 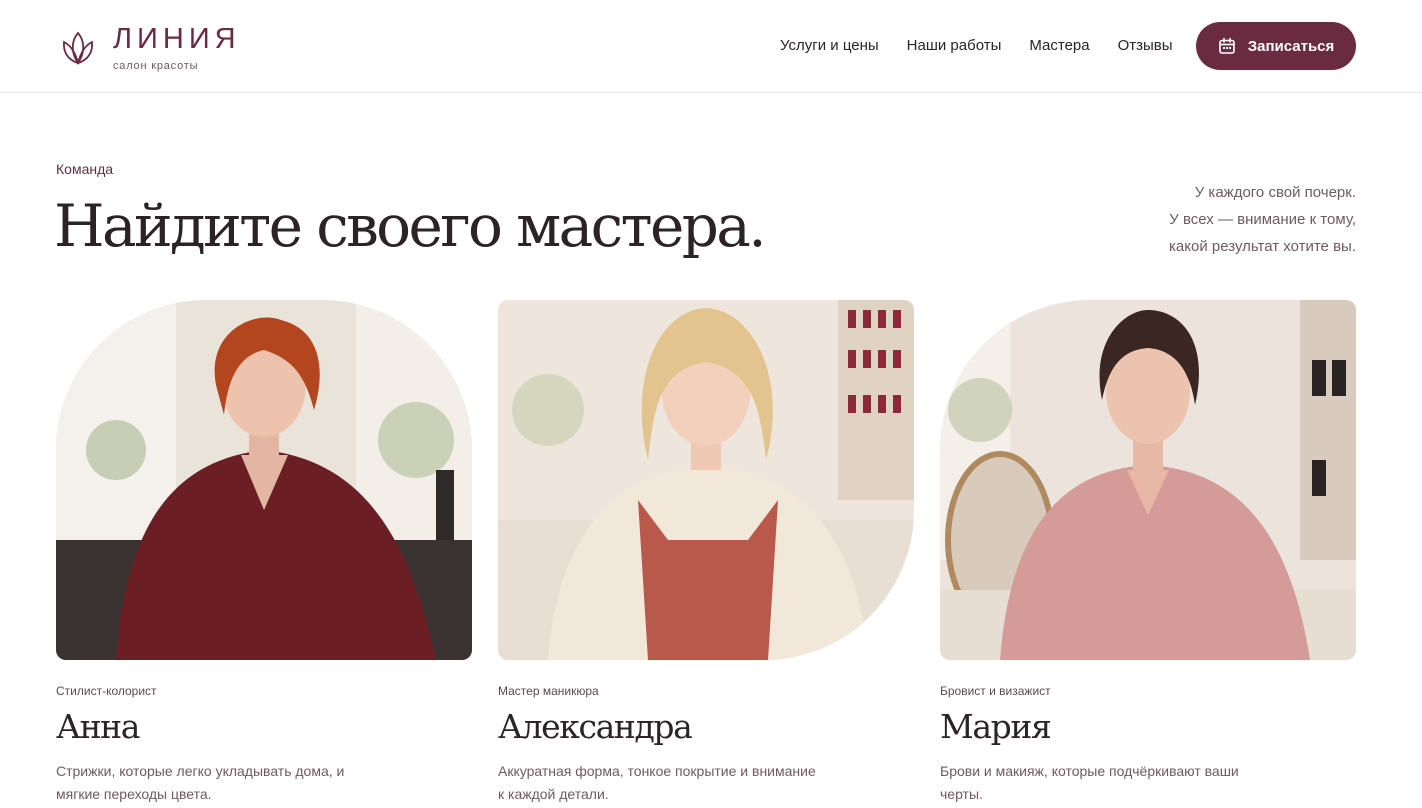 I want to click on master-role: Бровист и визажист, so click(x=995, y=691).